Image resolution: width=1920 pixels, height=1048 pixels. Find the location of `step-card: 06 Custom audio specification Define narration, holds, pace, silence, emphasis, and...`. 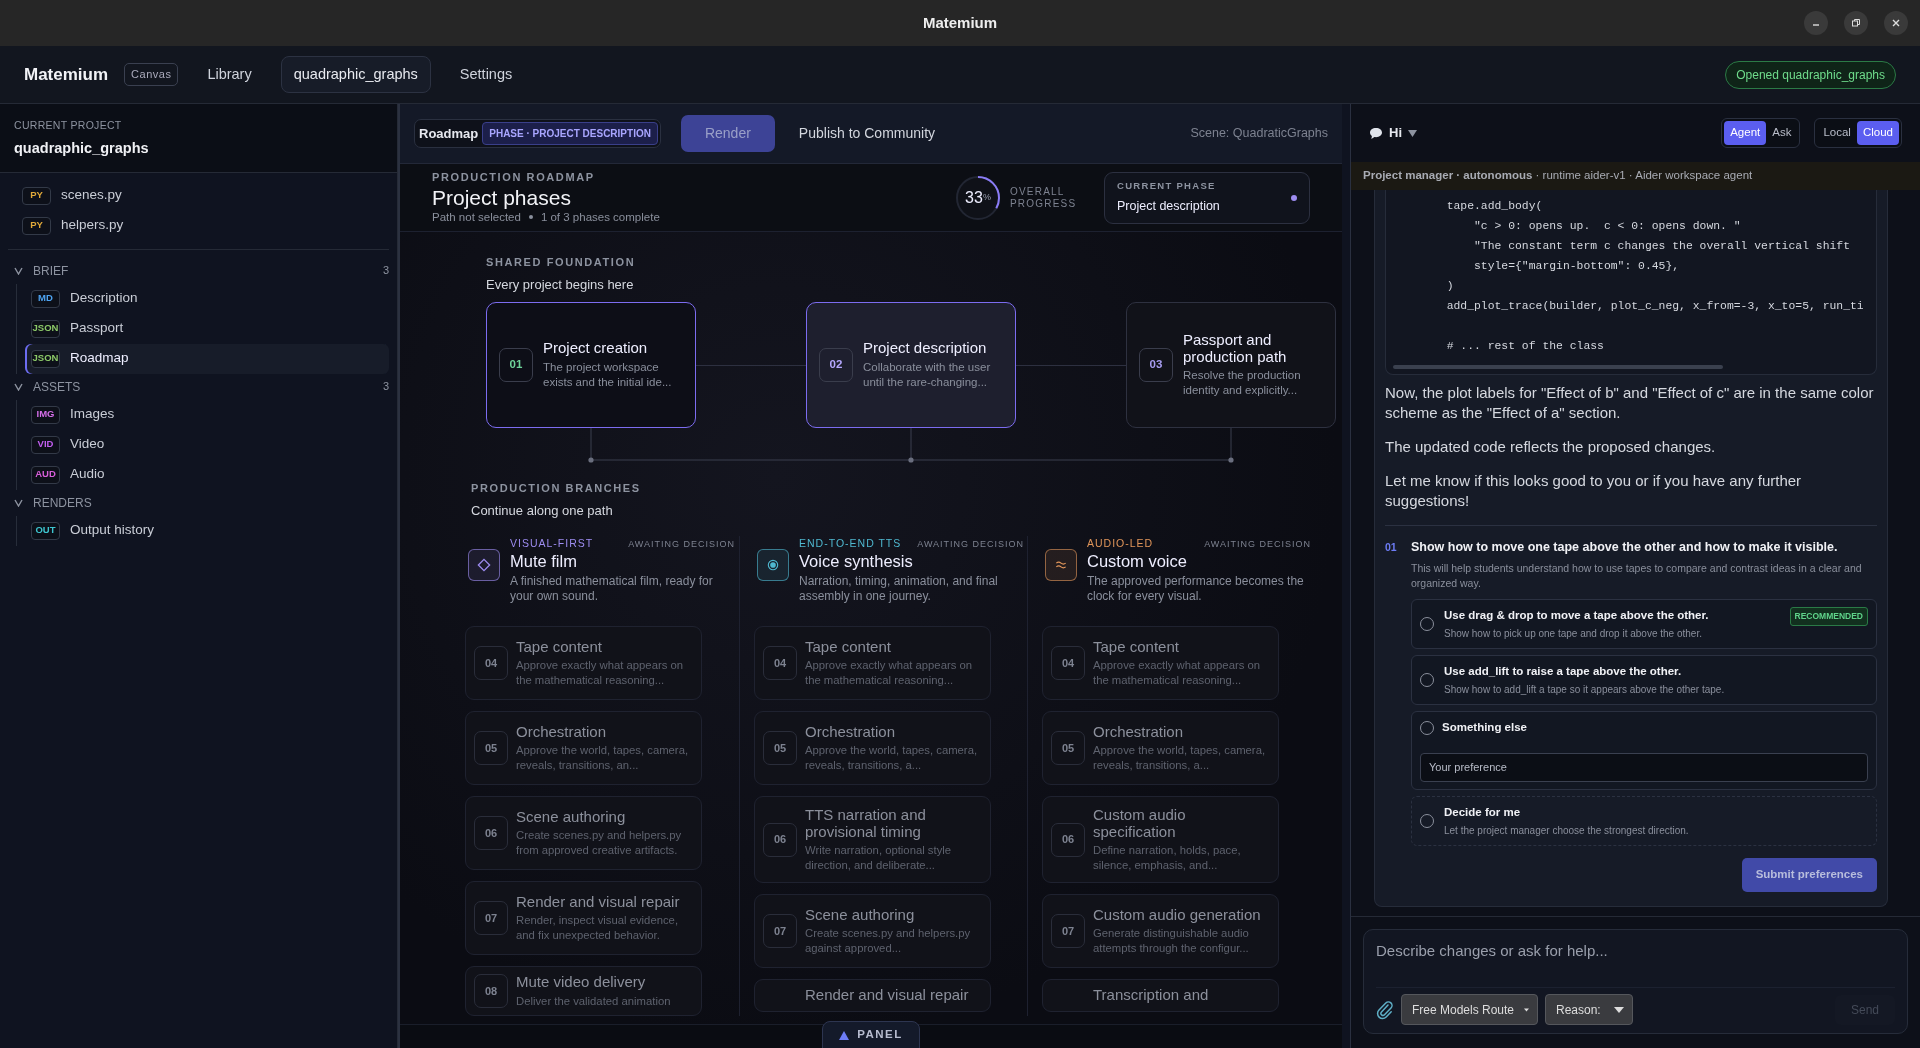

step-card: 06 Custom audio specification Define narration, holds, pace, silence, emphasis, and... is located at coordinates (1160, 840).